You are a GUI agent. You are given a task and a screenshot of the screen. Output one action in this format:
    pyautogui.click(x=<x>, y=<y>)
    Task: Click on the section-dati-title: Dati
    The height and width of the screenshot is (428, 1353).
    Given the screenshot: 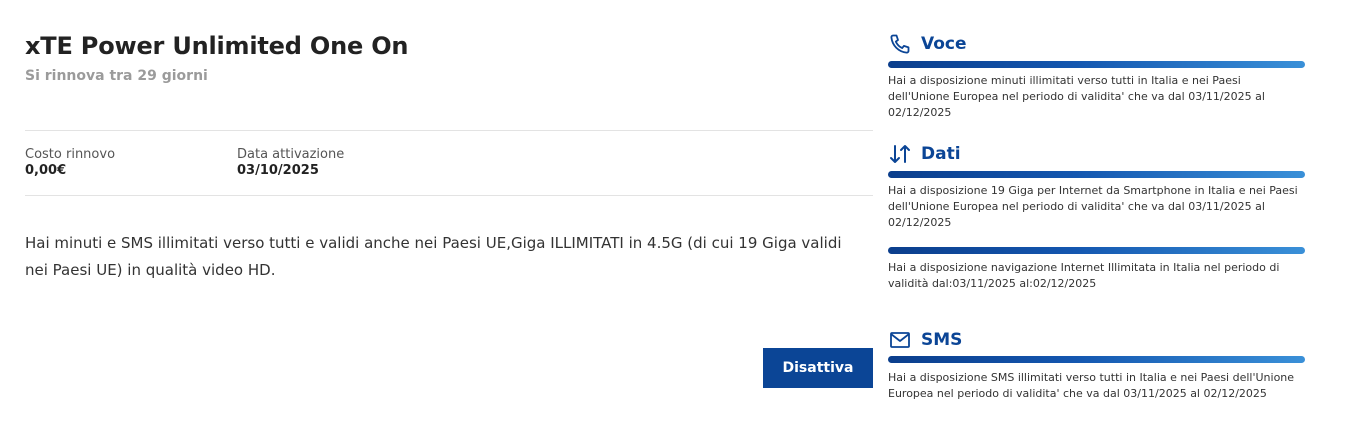 What is the action you would take?
    pyautogui.click(x=941, y=154)
    